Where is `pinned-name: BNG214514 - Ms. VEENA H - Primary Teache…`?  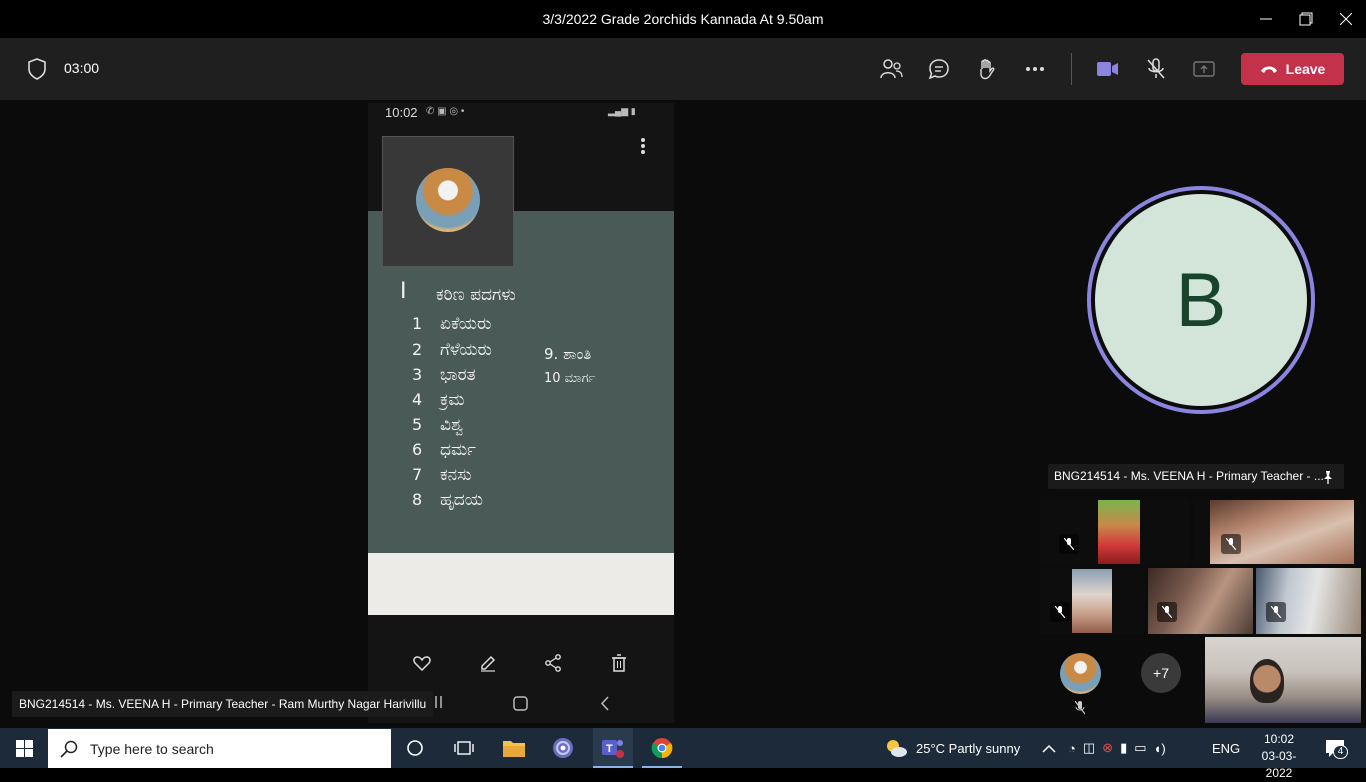 pinned-name: BNG214514 - Ms. VEENA H - Primary Teache… is located at coordinates (1189, 476).